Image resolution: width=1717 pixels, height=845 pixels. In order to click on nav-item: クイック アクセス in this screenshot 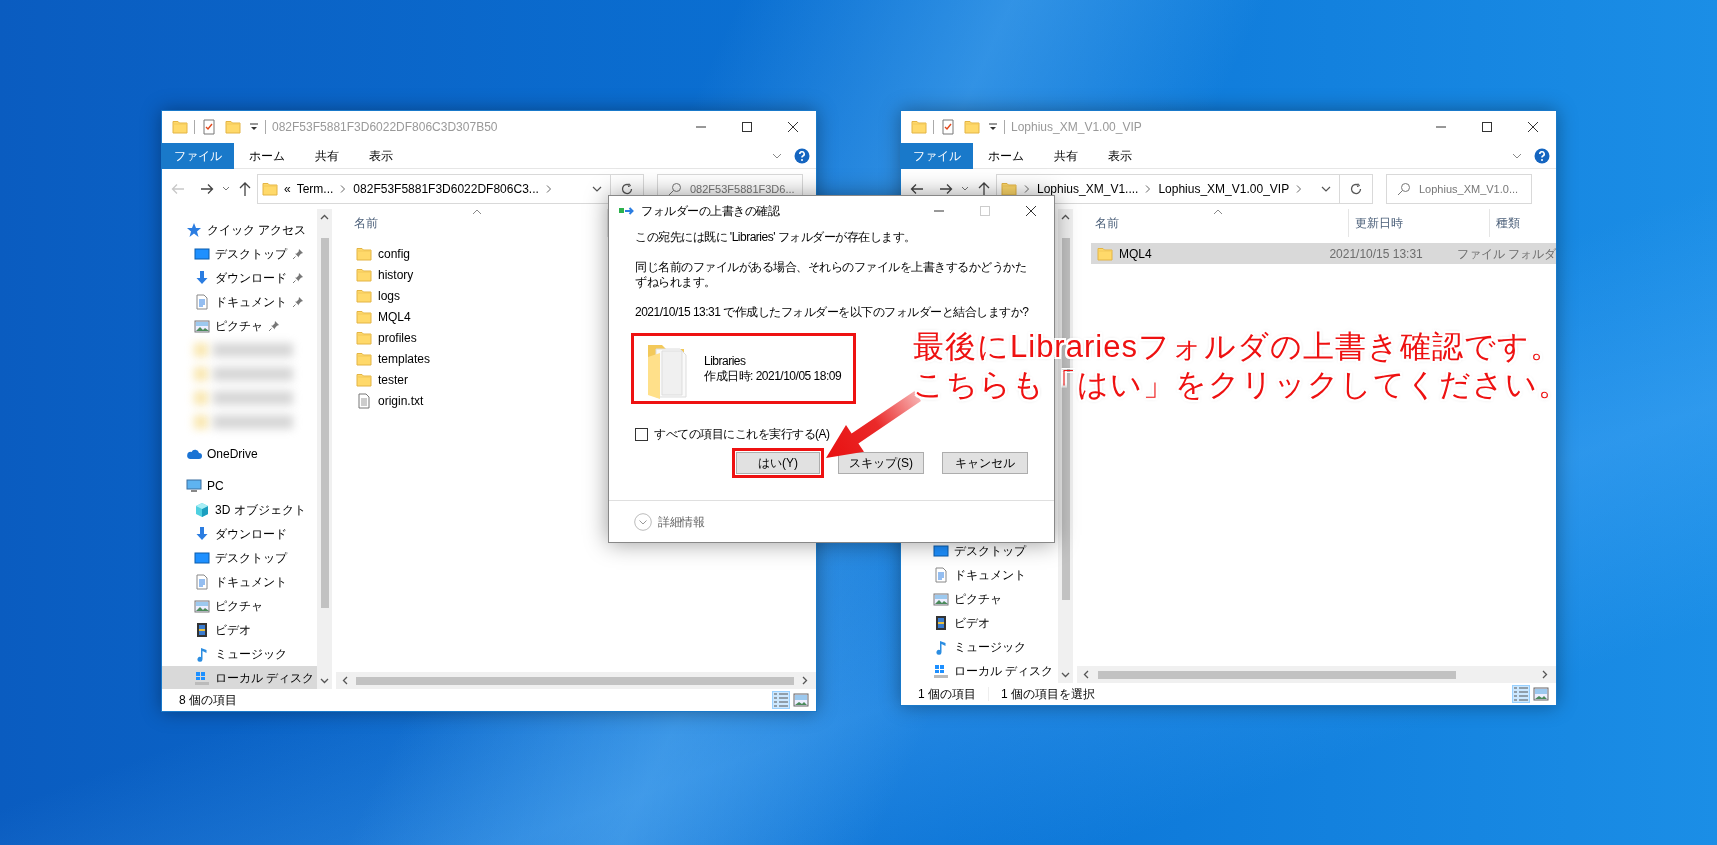, I will do `click(239, 230)`.